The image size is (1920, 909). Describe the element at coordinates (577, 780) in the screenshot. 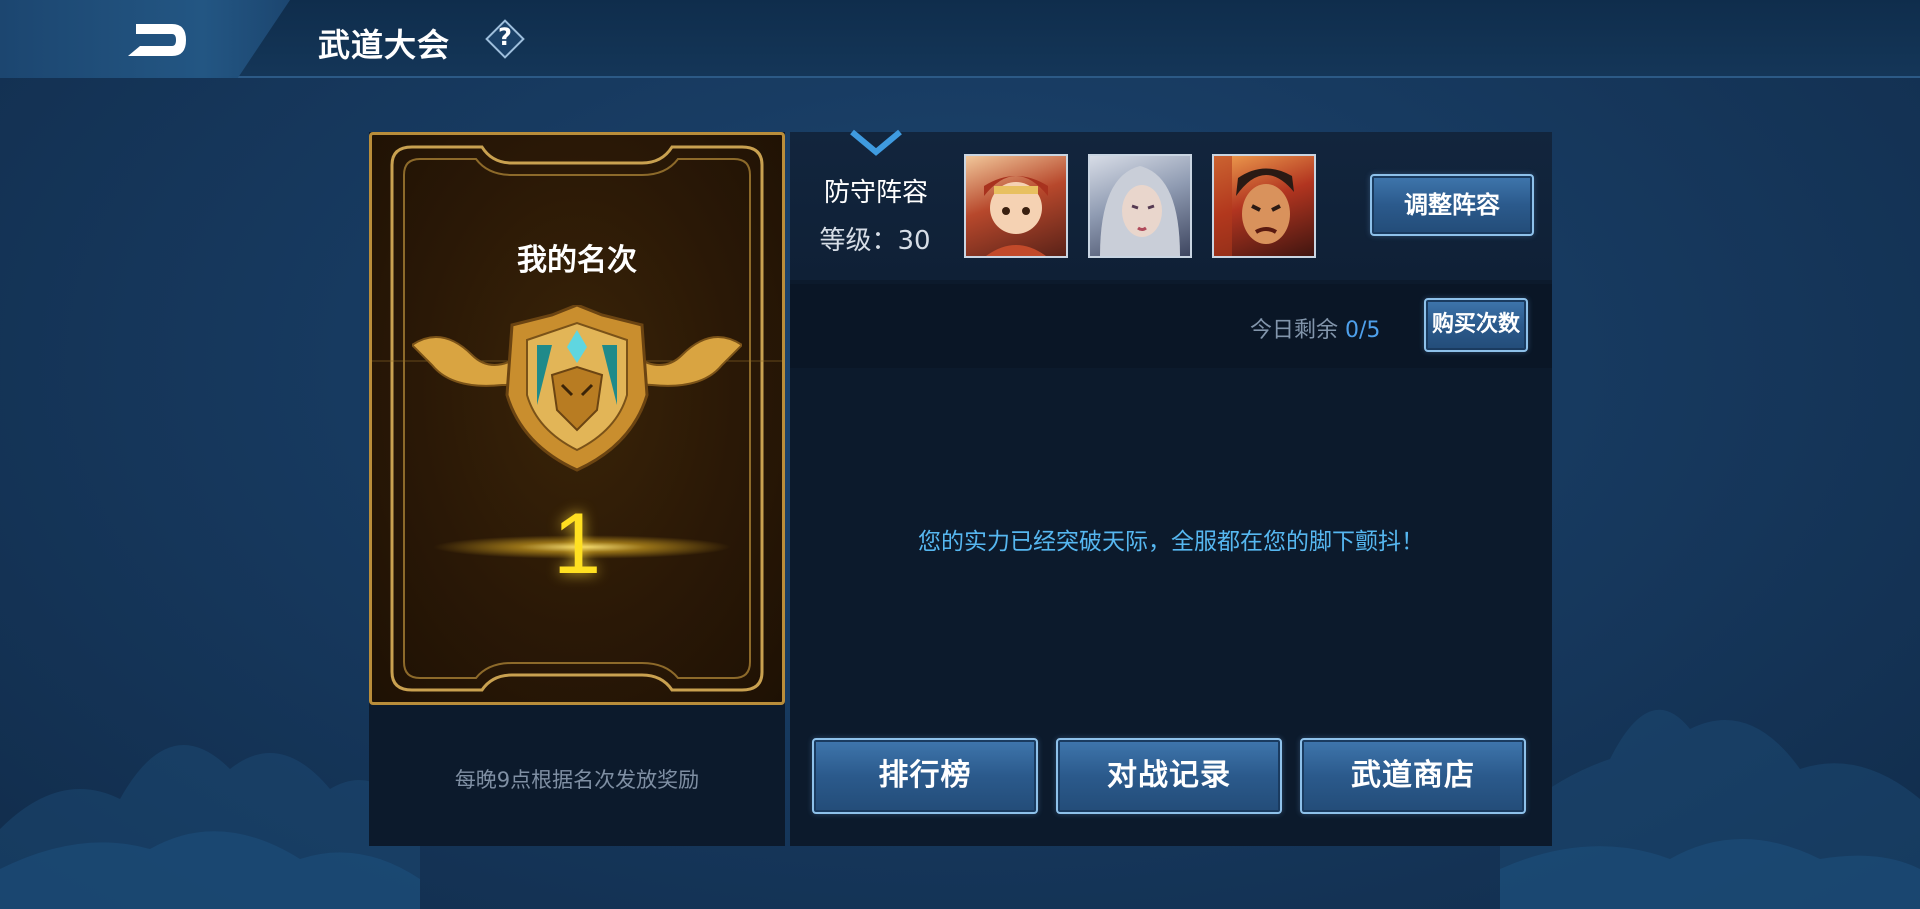

I see `reward-note: 每晚9点根据名次发放奖励` at that location.